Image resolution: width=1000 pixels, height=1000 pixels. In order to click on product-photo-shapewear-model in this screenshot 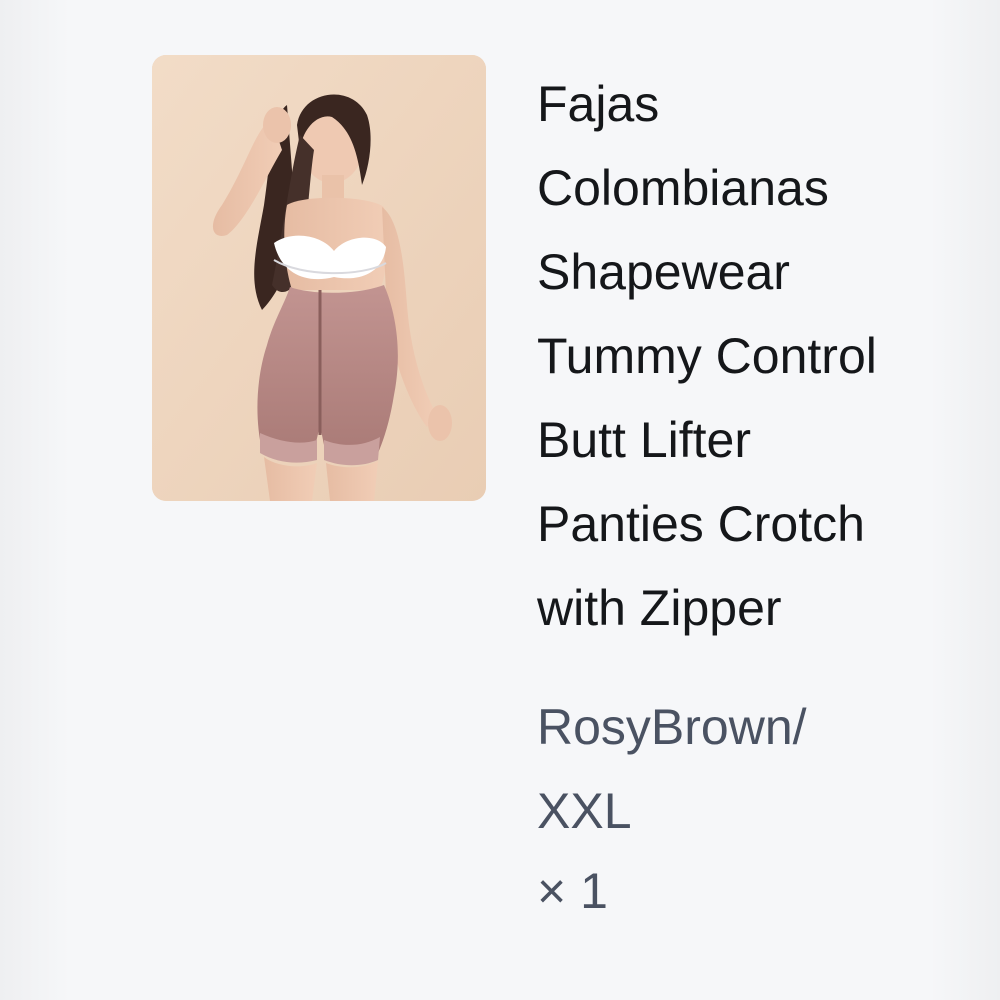, I will do `click(319, 278)`.